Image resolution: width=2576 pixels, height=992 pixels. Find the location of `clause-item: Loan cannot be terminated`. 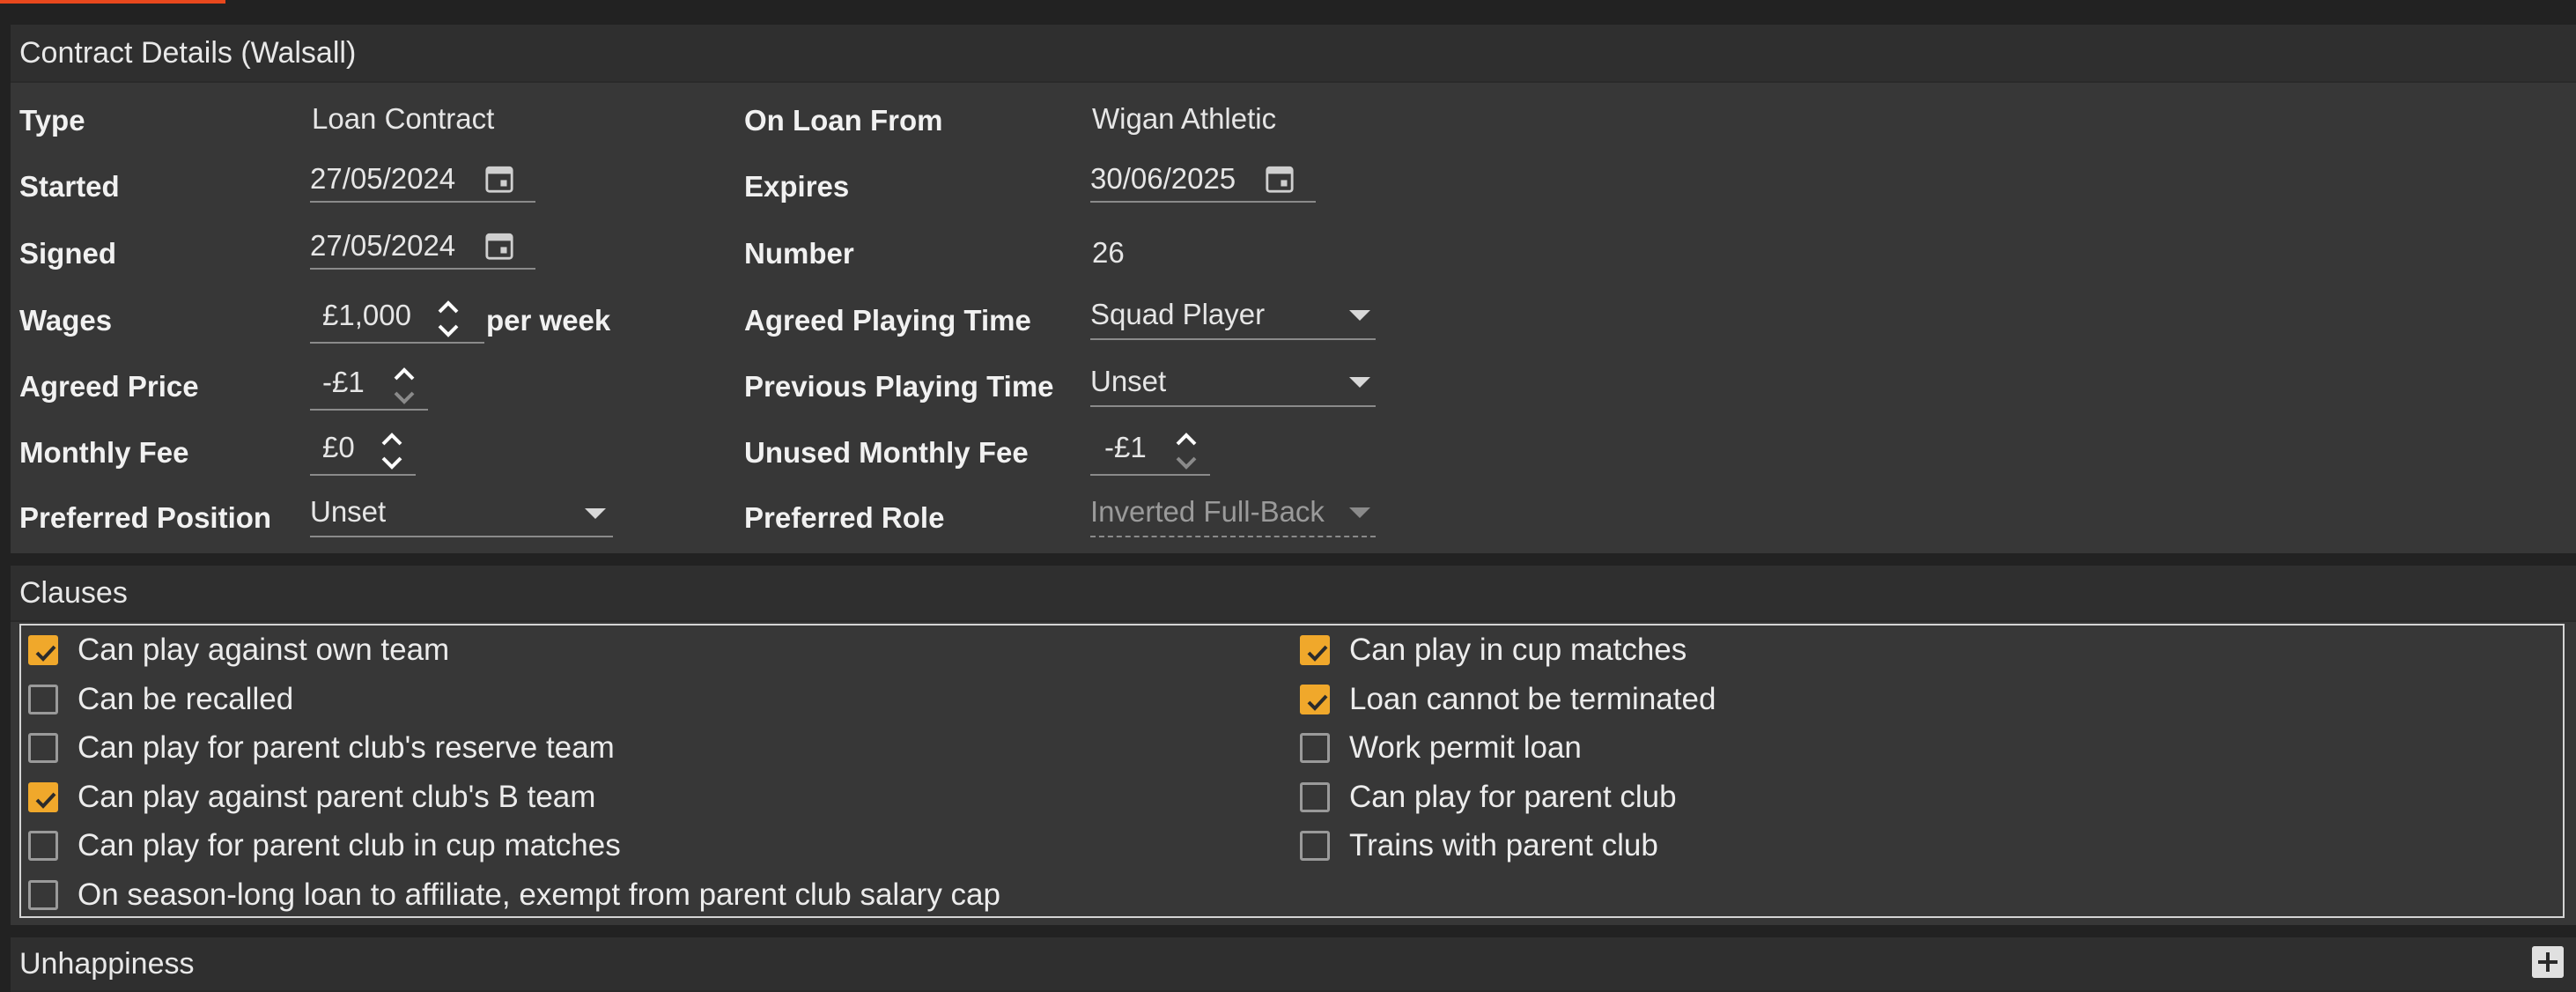

clause-item: Loan cannot be terminated is located at coordinates (1508, 699).